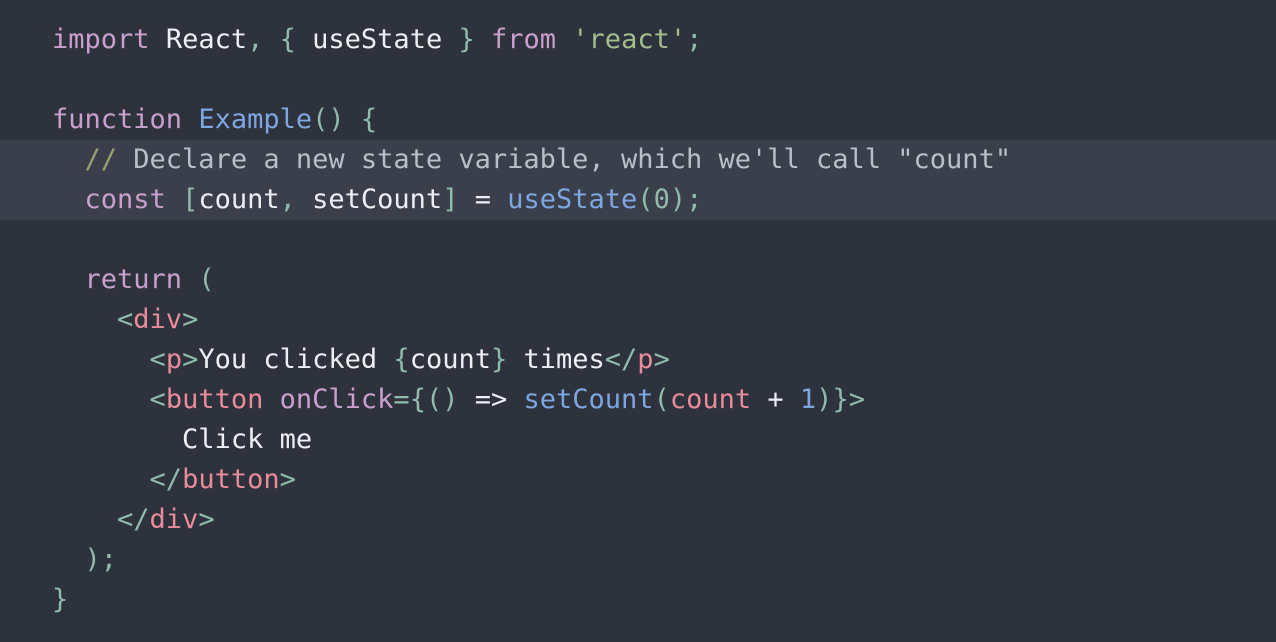 This screenshot has width=1276, height=642. I want to click on code-token: You clicked, so click(296, 359).